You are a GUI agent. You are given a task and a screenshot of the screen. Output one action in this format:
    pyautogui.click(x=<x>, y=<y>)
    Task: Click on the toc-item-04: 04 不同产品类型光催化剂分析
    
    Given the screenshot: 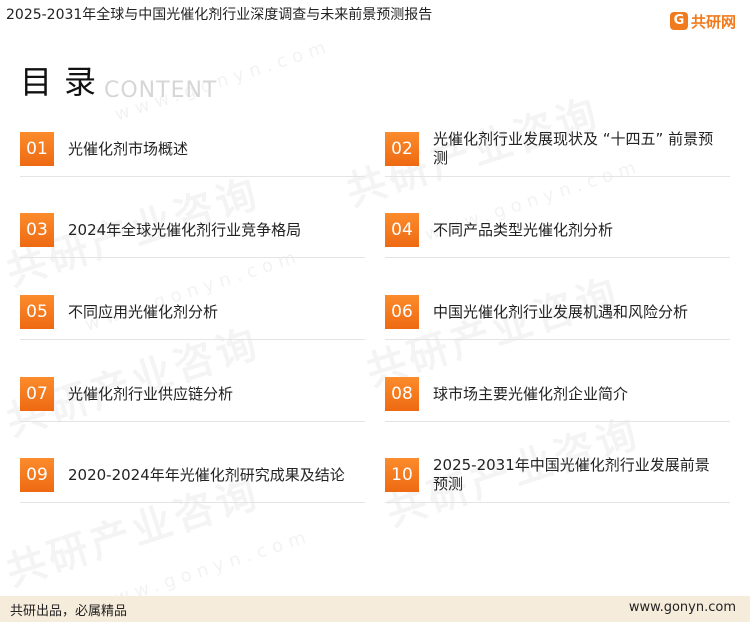 What is the action you would take?
    pyautogui.click(x=557, y=238)
    